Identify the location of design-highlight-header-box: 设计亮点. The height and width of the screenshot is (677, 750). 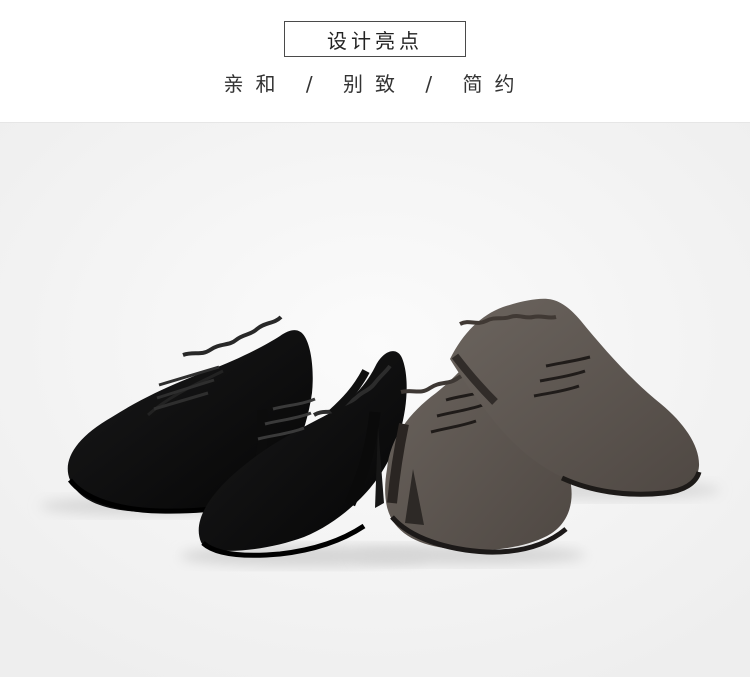
(375, 39).